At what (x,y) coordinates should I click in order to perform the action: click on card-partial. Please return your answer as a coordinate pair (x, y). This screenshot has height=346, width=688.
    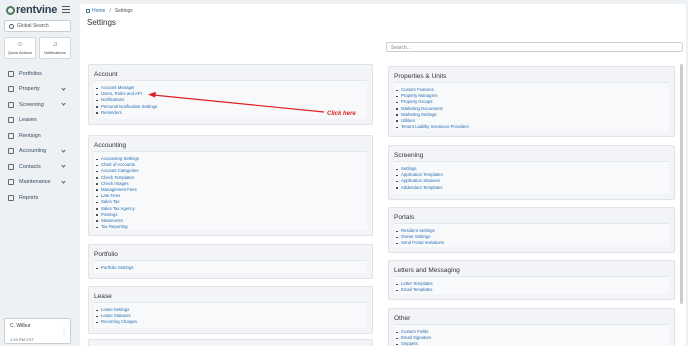
    Looking at the image, I should click on (230, 342).